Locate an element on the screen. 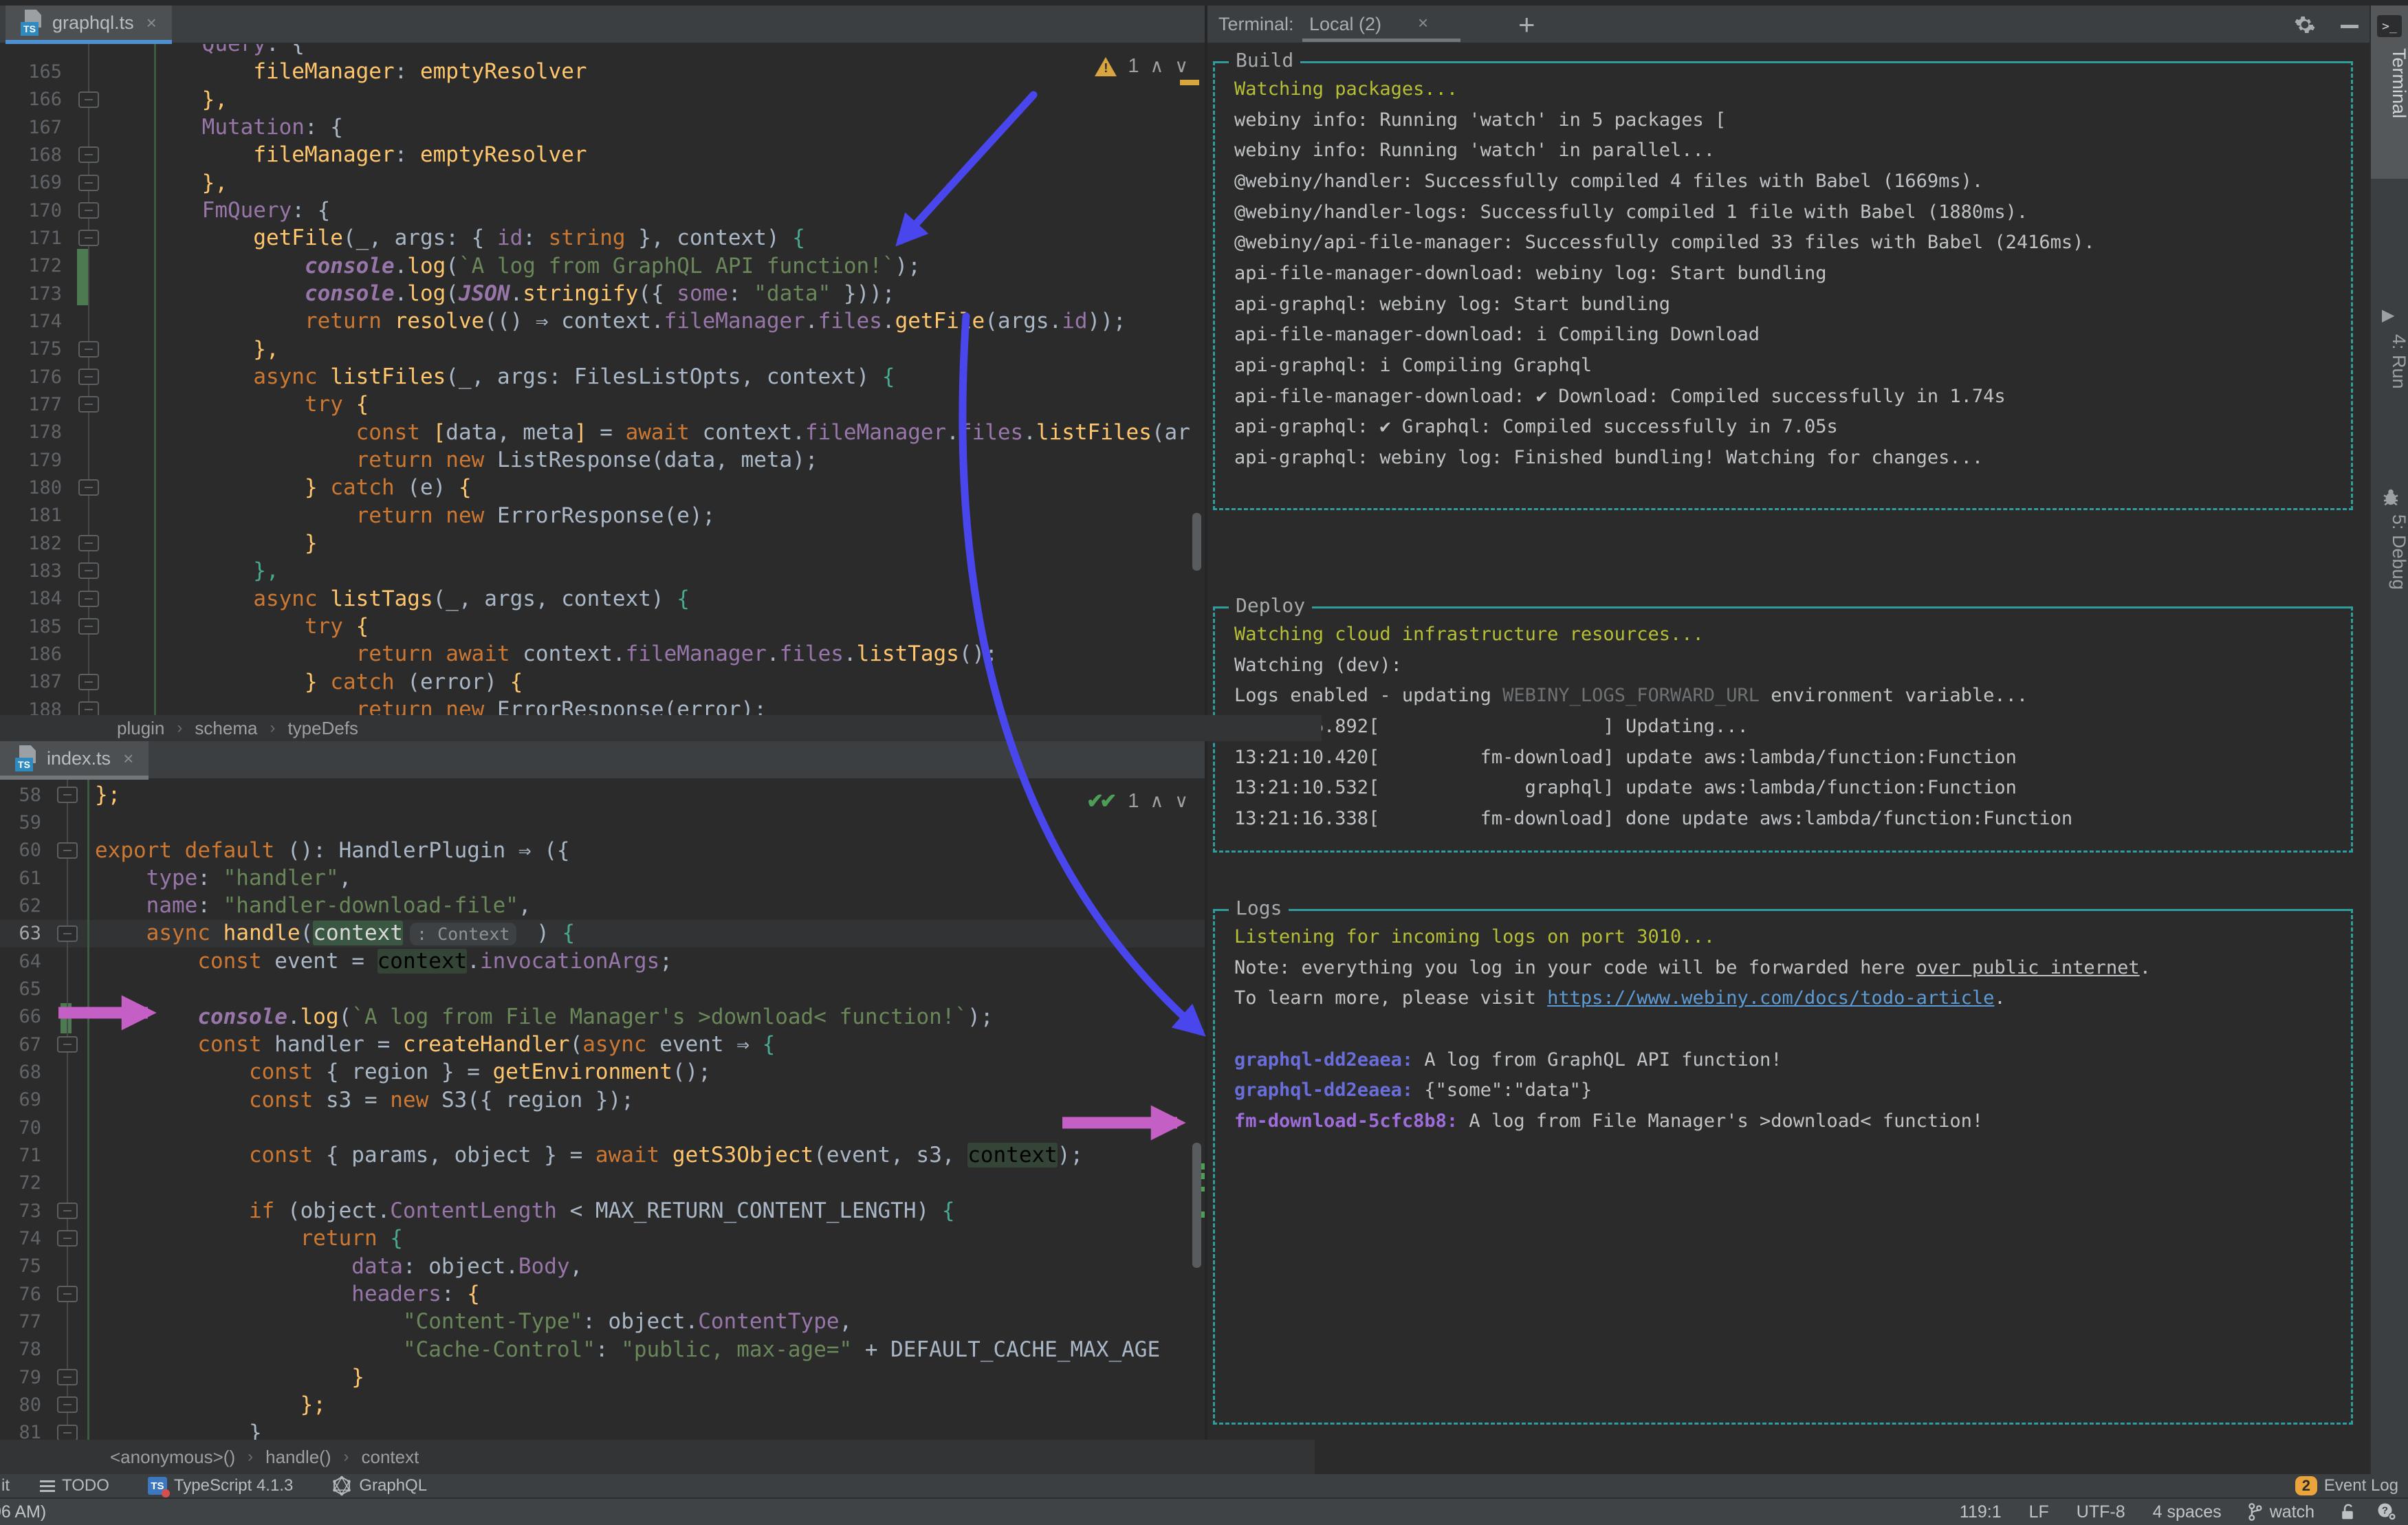 The image size is (2408, 1525). line-number: 165 is located at coordinates (45, 72).